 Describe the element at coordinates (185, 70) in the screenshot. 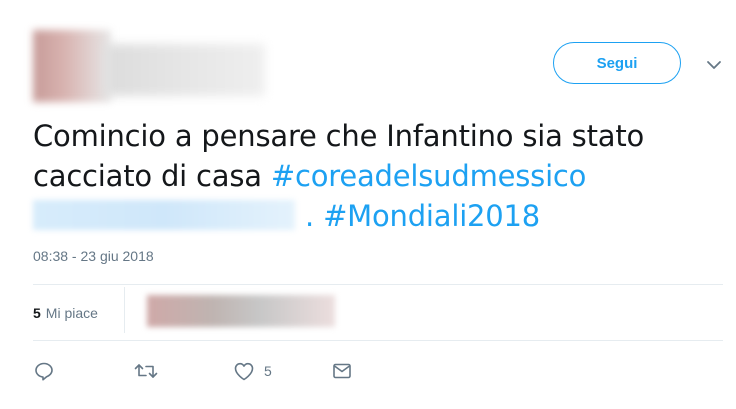

I see `author-name` at that location.